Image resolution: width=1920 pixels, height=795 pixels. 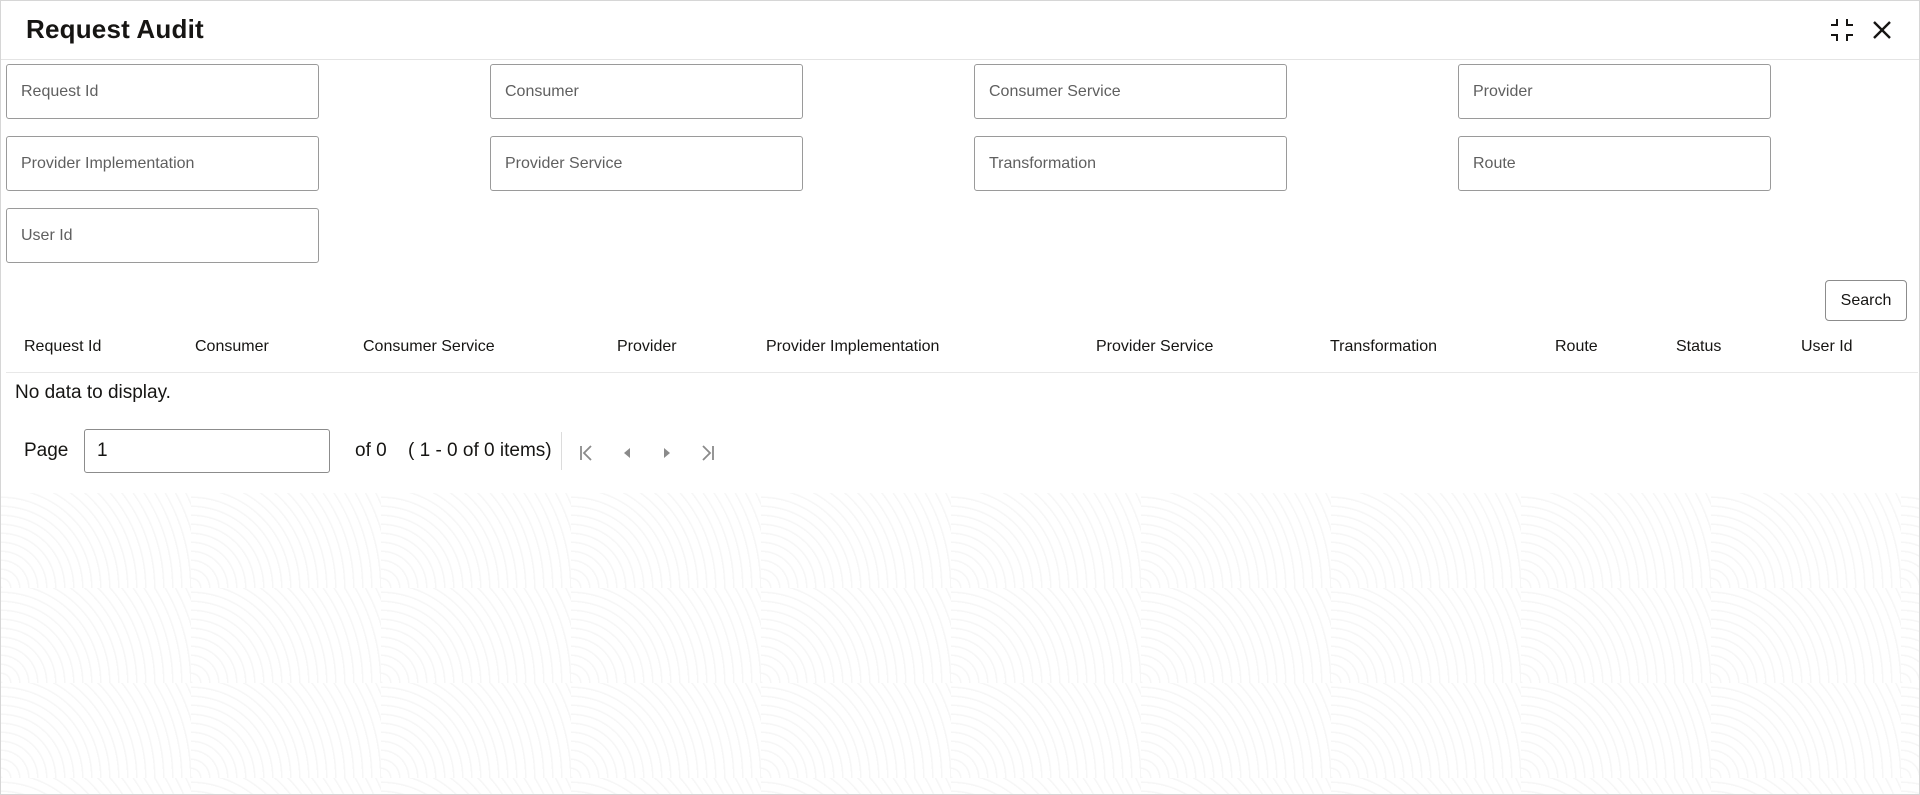 What do you see at coordinates (1827, 347) in the screenshot?
I see `column-header-user-id: User Id` at bounding box center [1827, 347].